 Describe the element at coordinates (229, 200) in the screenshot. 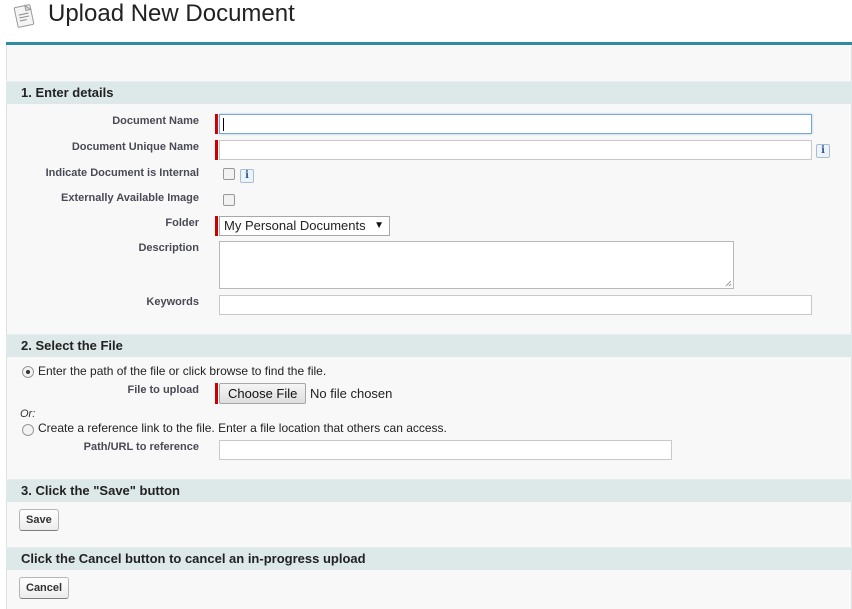

I see `external-image-checkbox` at that location.